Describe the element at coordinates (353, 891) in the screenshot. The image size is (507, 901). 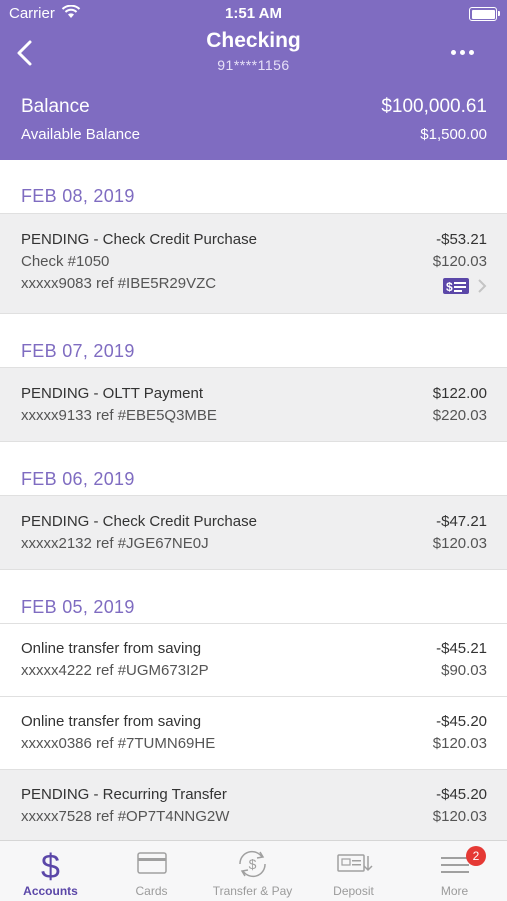
I see `tab-label: Deposit` at that location.